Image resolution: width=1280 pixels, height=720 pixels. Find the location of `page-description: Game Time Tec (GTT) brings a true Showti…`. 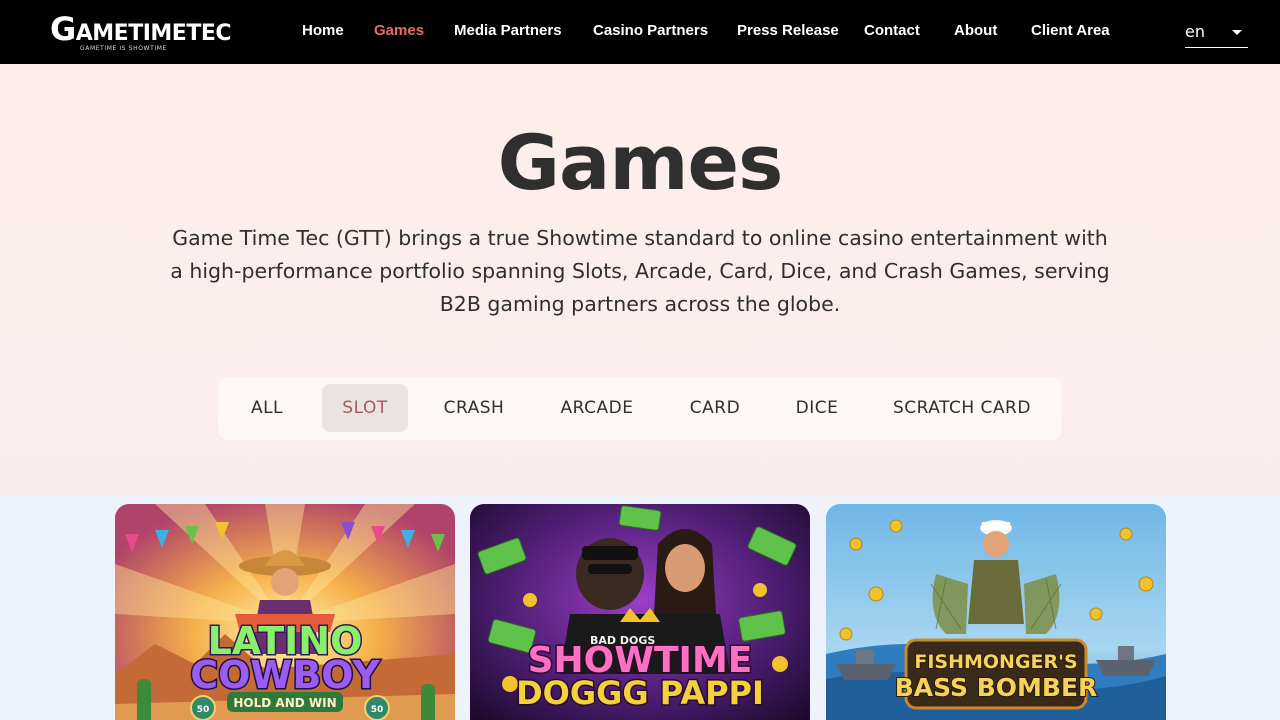

page-description: Game Time Tec (GTT) brings a true Showti… is located at coordinates (640, 271).